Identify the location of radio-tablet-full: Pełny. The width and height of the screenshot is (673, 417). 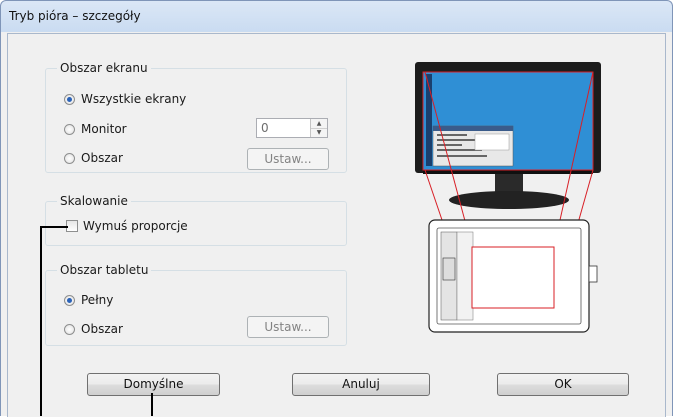
(88, 300).